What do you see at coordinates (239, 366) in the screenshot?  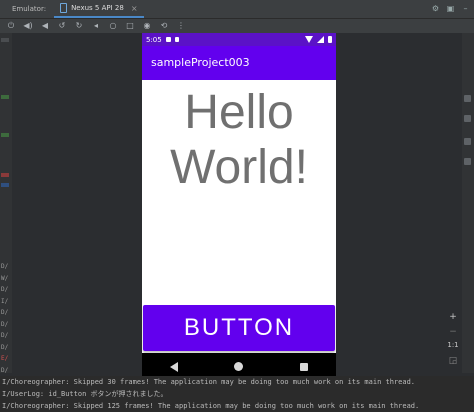 I see `nav-home-icon` at bounding box center [239, 366].